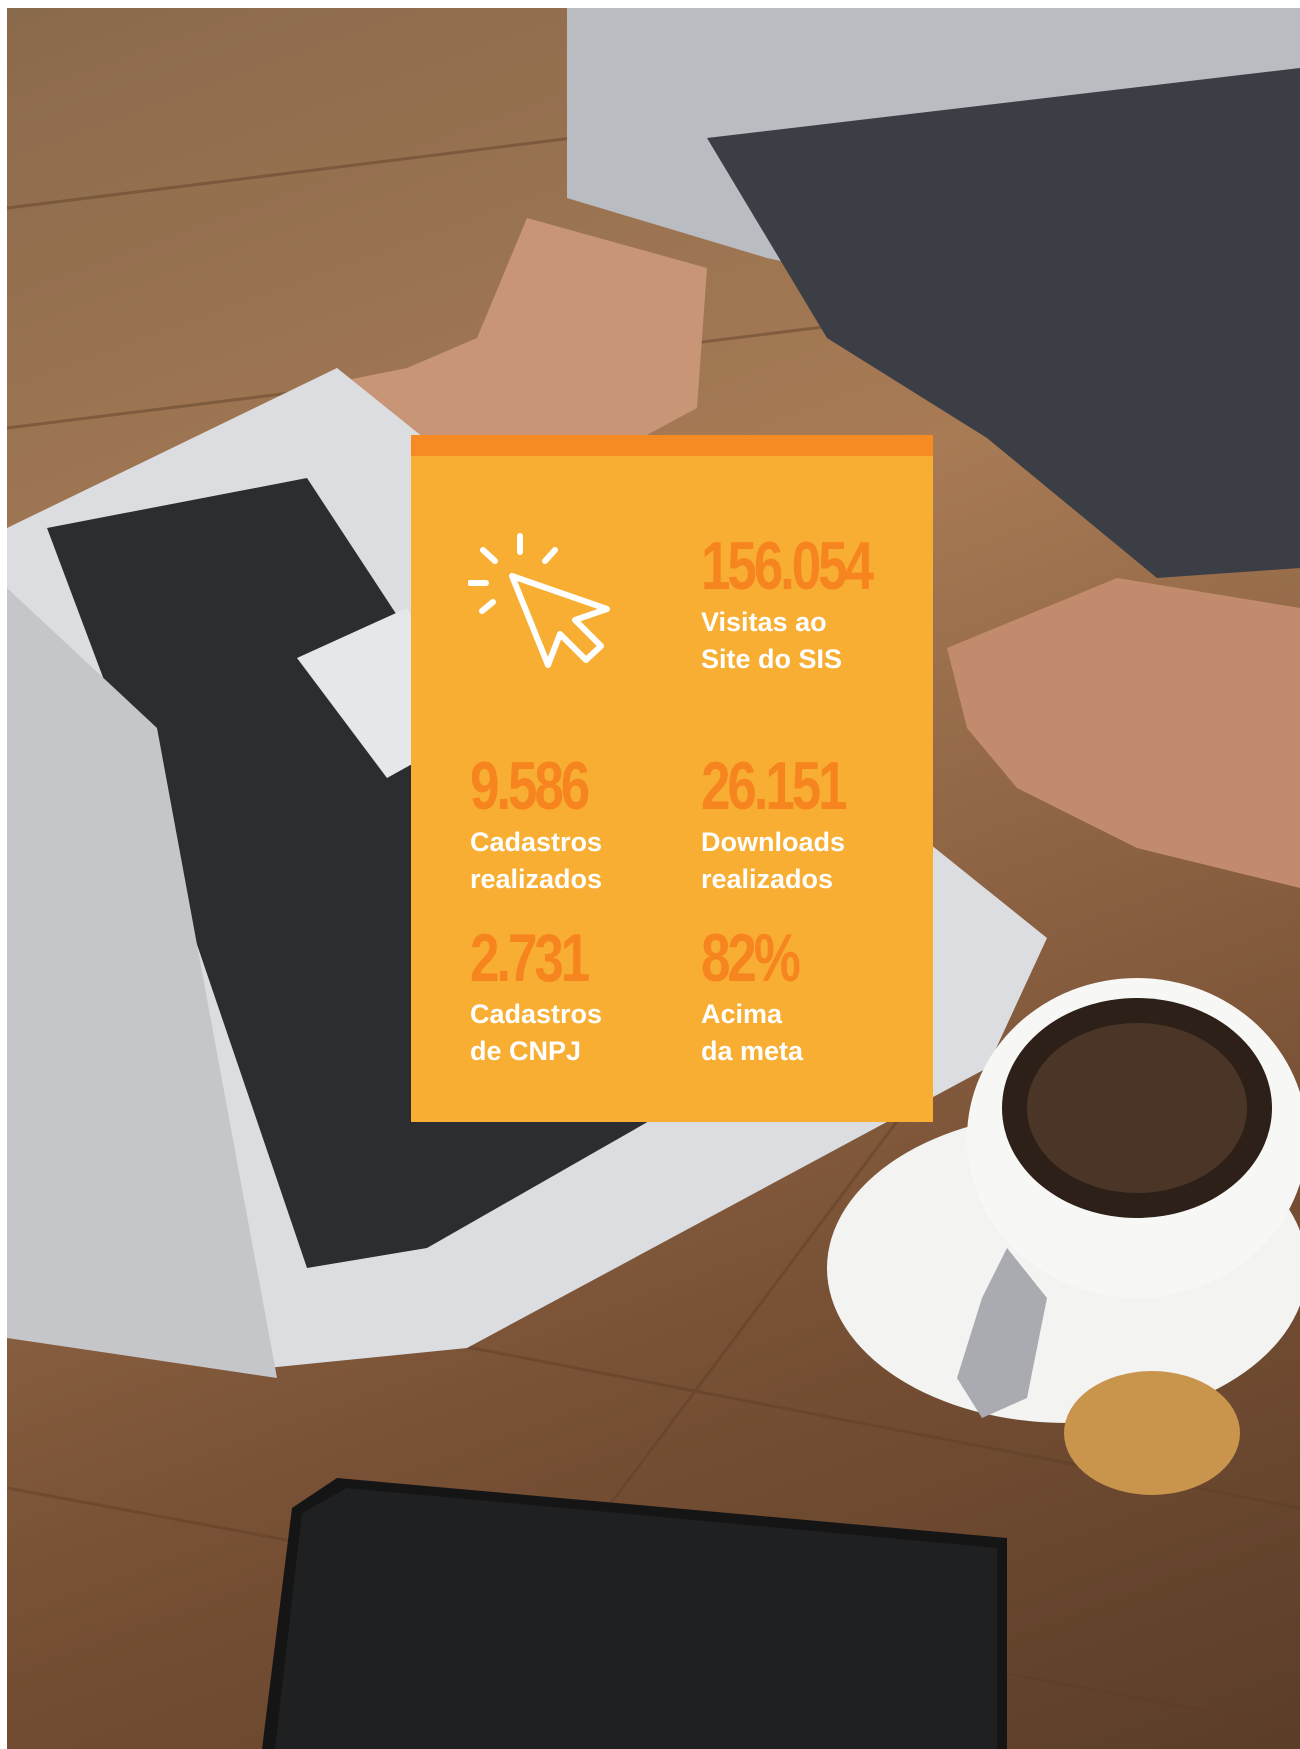 The image size is (1300, 1749). What do you see at coordinates (545, 1033) in the screenshot?
I see `stat-label: Cadastros de CNPJ` at bounding box center [545, 1033].